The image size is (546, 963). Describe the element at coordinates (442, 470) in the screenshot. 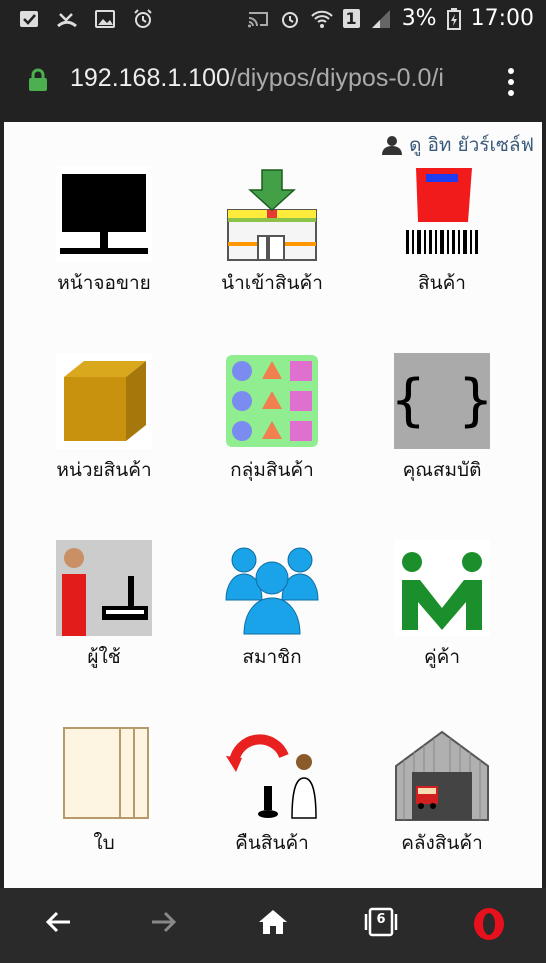

I see `tile-label: คุณสมบัติ` at that location.